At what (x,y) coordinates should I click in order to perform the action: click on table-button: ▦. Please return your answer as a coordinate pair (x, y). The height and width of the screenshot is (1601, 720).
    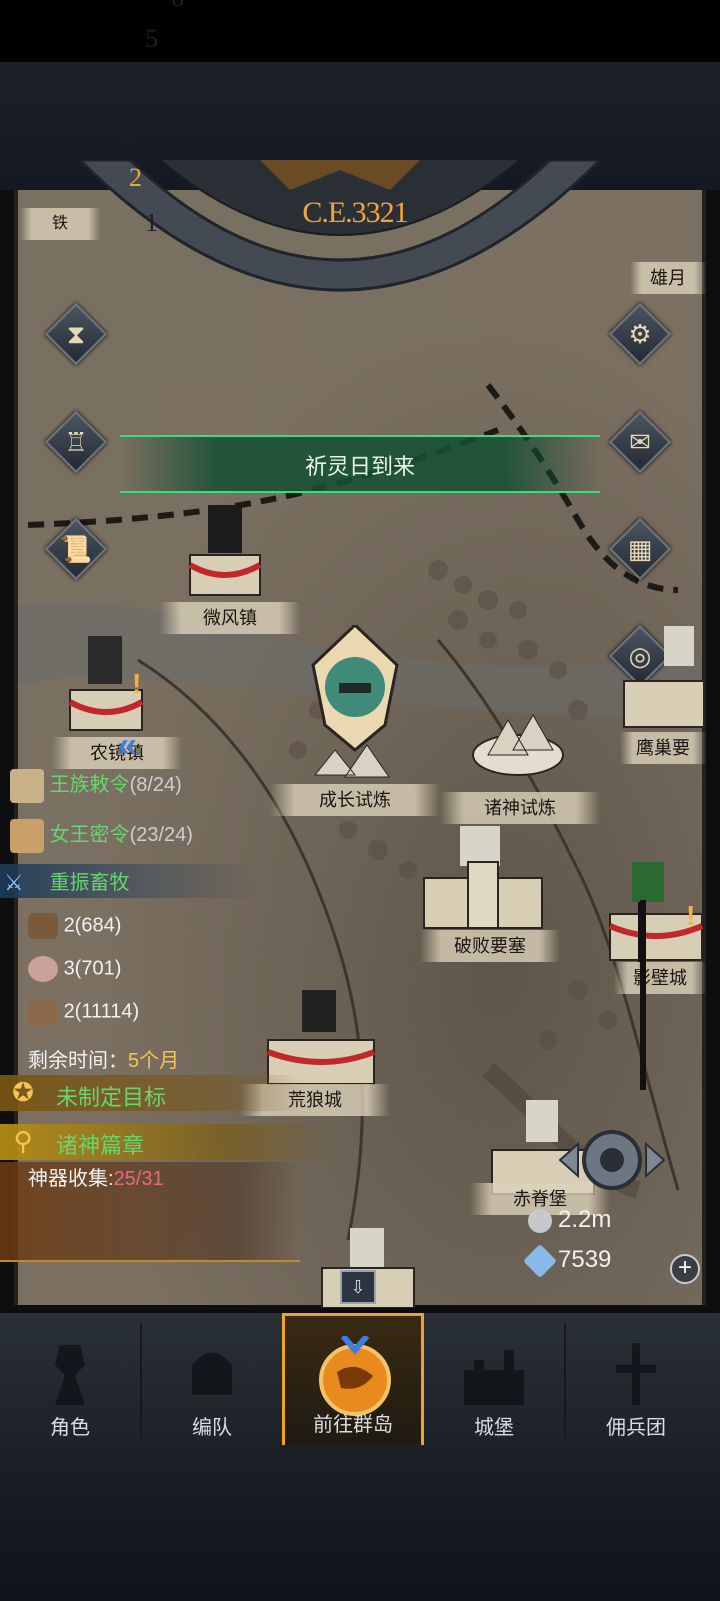
    Looking at the image, I should click on (640, 549).